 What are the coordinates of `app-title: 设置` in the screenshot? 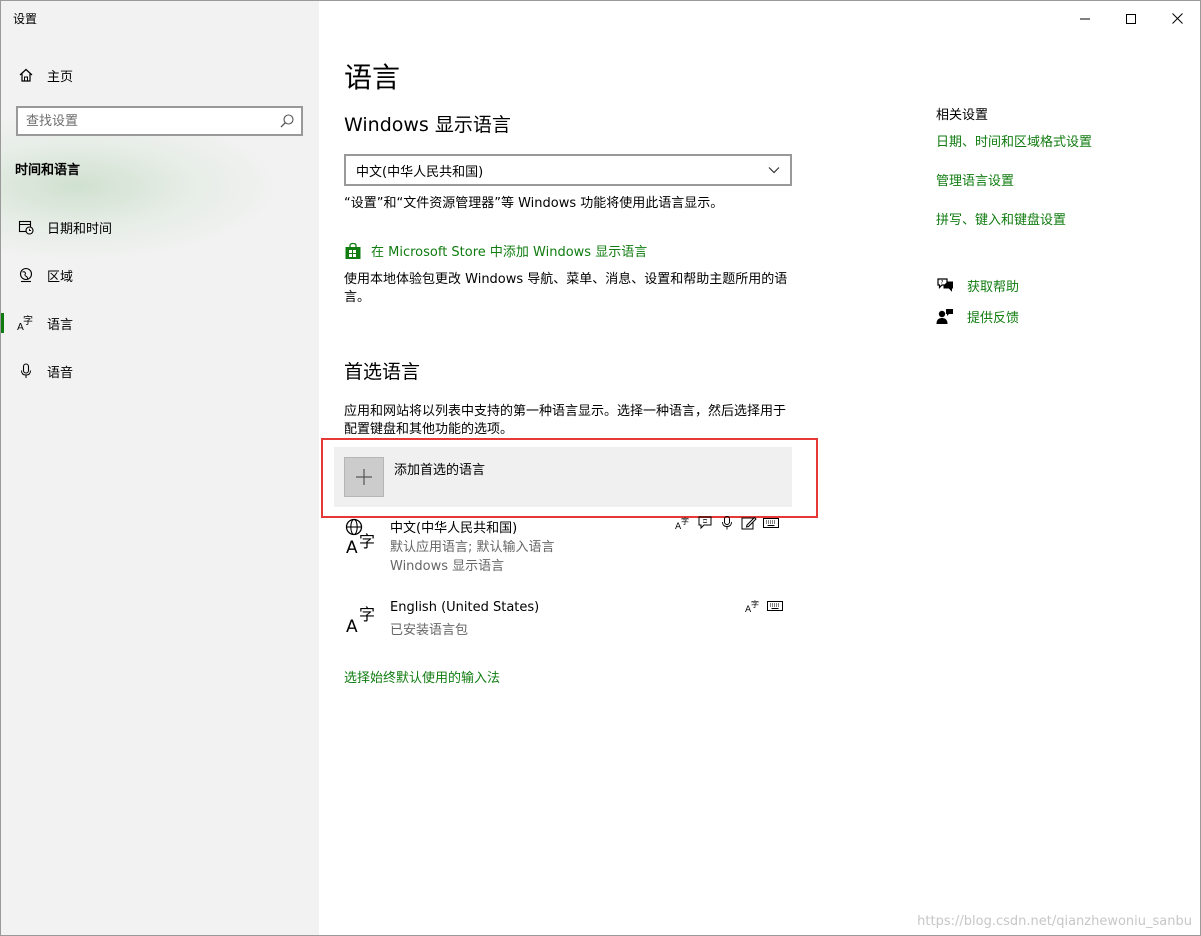 It's located at (25, 19).